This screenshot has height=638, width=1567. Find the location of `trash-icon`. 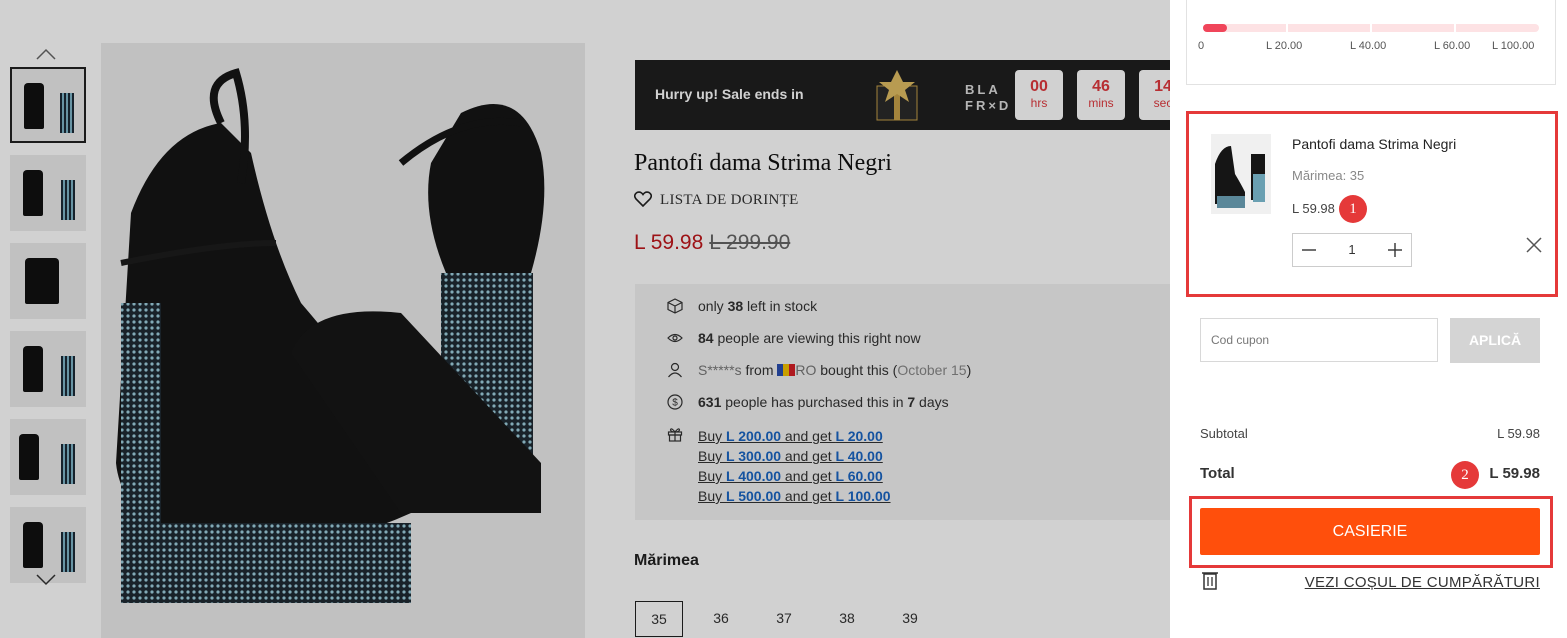

trash-icon is located at coordinates (1210, 580).